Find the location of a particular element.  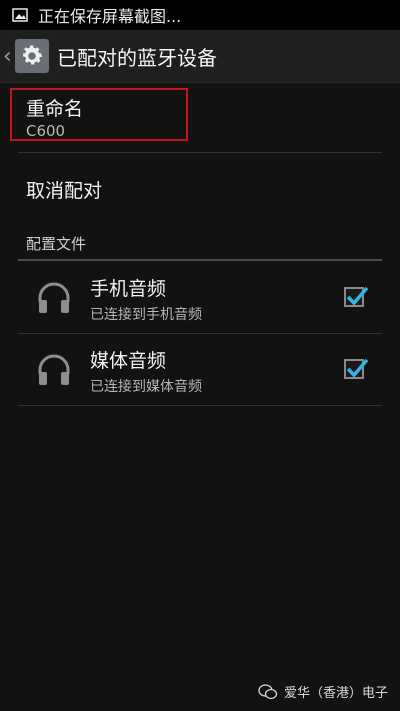

wechat-icon is located at coordinates (268, 691).